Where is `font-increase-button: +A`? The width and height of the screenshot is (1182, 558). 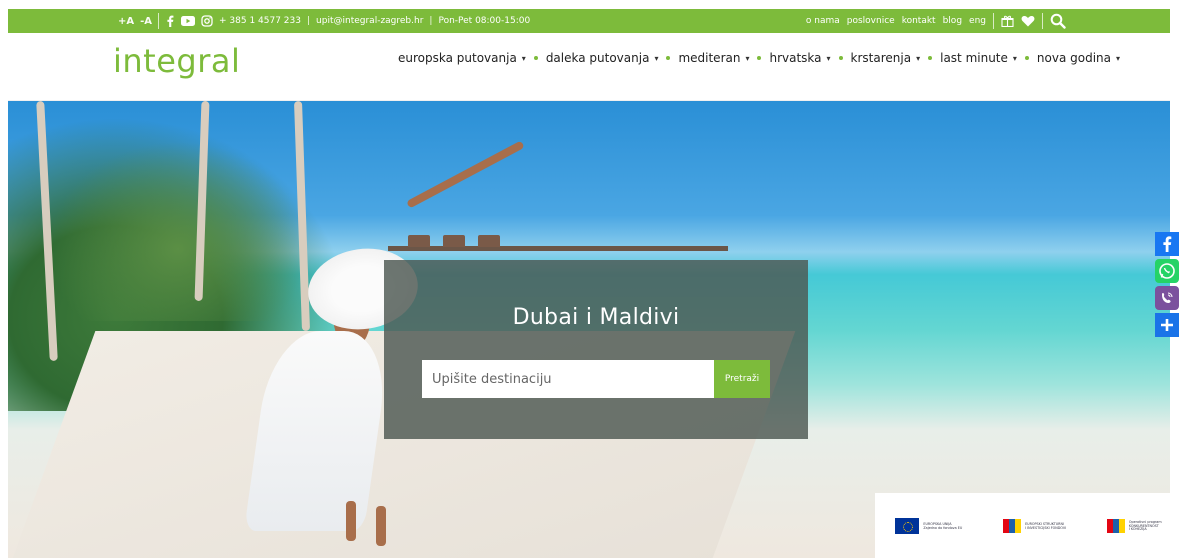 font-increase-button: +A is located at coordinates (126, 21).